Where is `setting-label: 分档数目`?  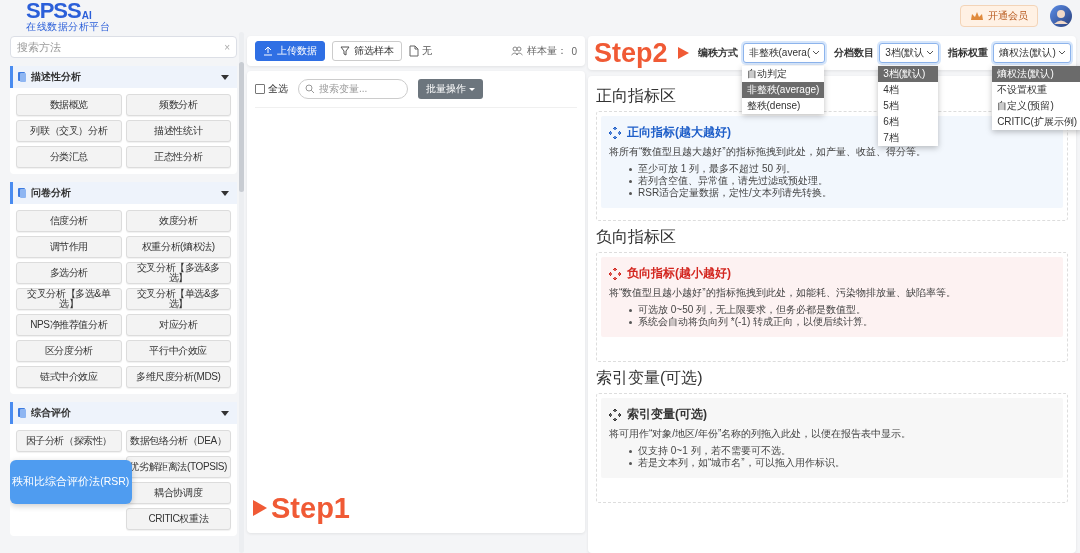 setting-label: 分档数目 is located at coordinates (854, 53).